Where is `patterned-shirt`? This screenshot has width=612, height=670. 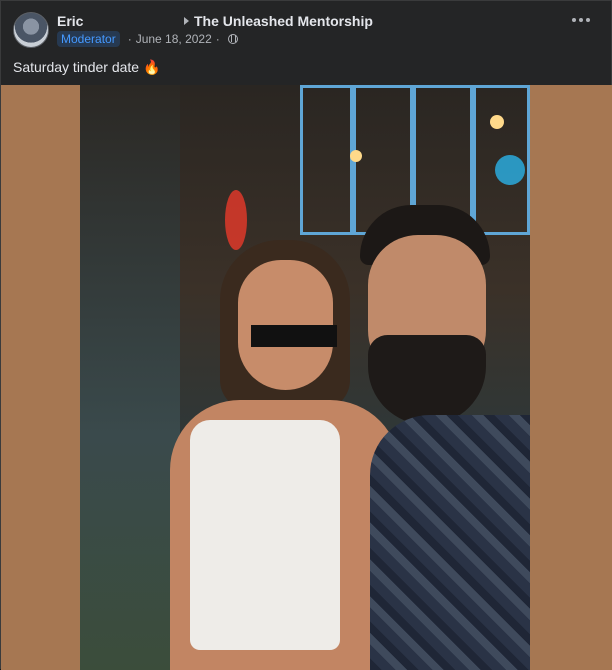 patterned-shirt is located at coordinates (450, 542).